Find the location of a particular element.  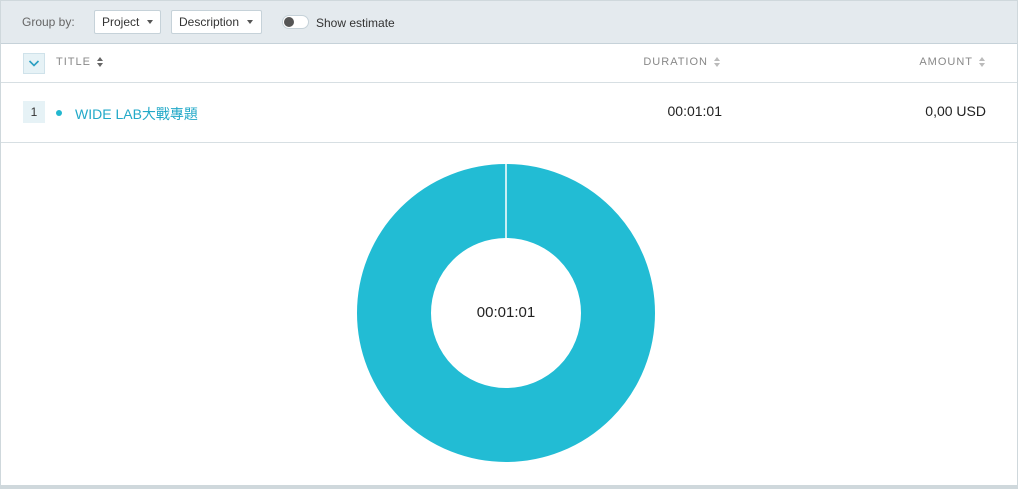

duration-column-header: DURATION is located at coordinates (682, 62).